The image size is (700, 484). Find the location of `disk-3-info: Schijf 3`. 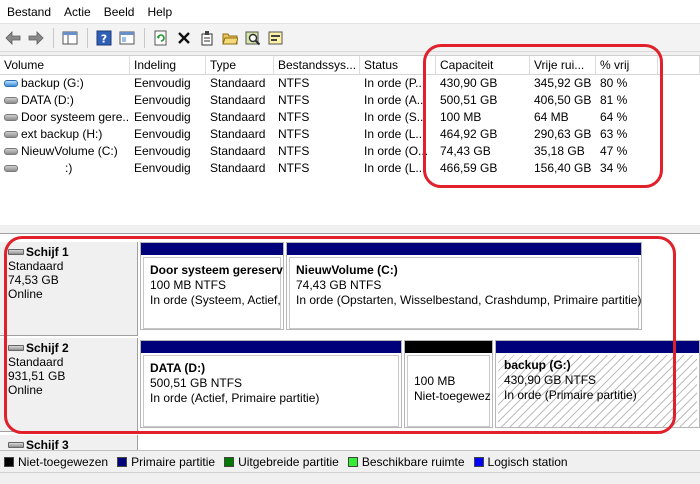

disk-3-info: Schijf 3 is located at coordinates (69, 442).